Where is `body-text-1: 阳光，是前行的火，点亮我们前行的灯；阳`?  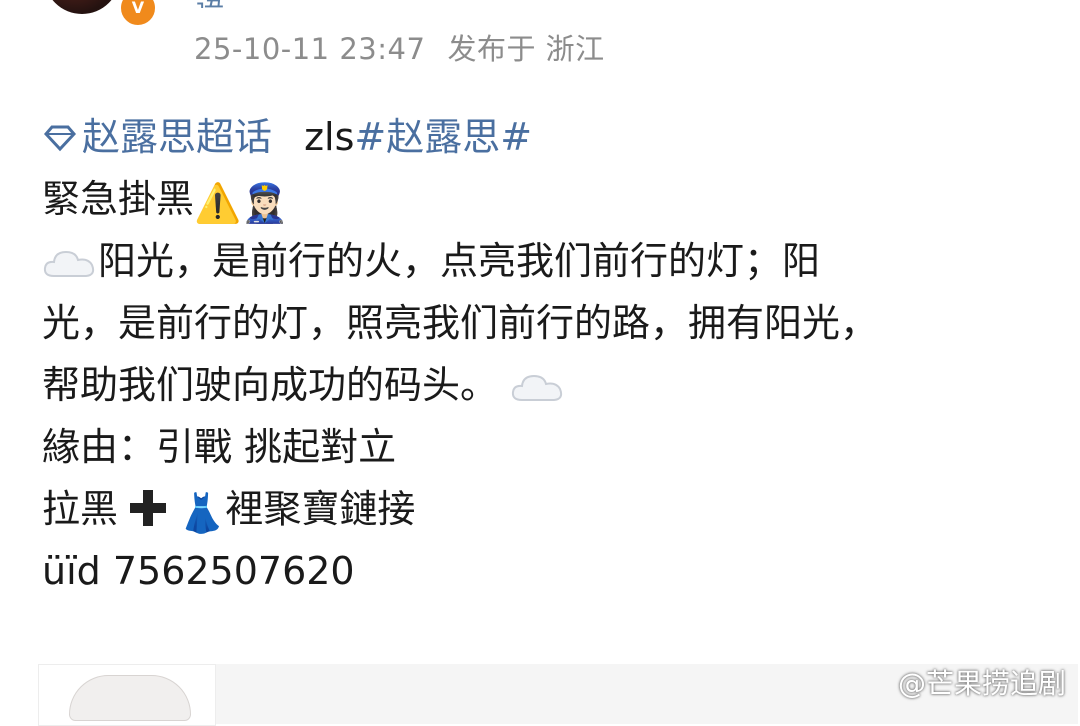
body-text-1: 阳光，是前行的火，点亮我们前行的灯；阳 is located at coordinates (459, 261).